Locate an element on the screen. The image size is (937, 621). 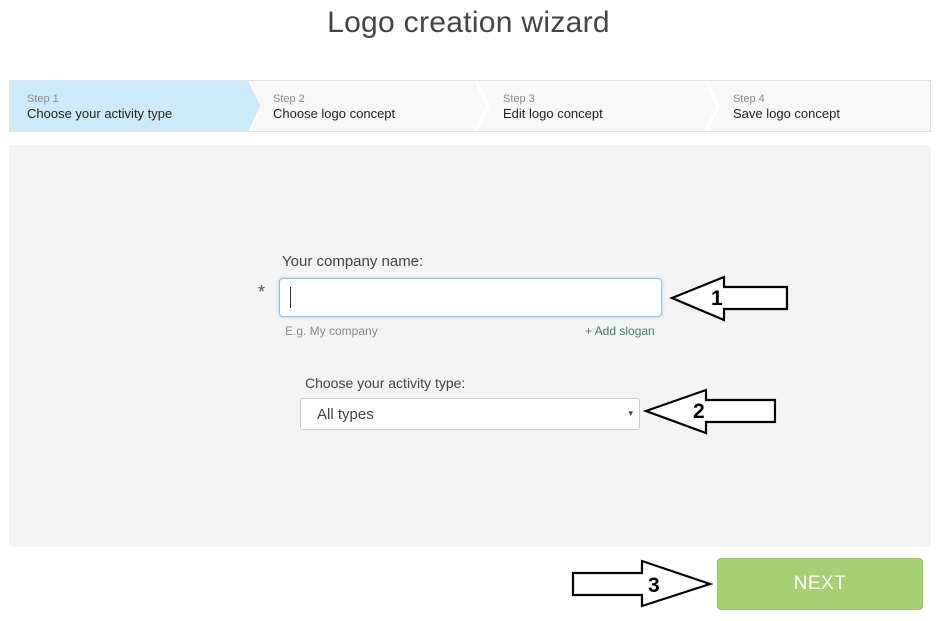
company-name-hint: E.g. My company is located at coordinates (331, 331).